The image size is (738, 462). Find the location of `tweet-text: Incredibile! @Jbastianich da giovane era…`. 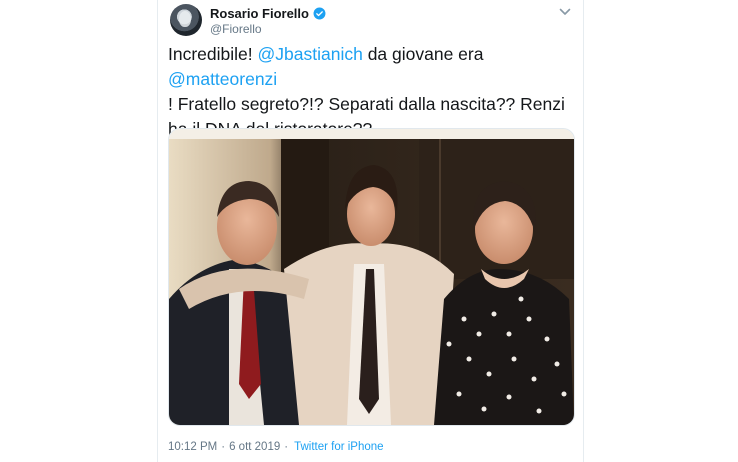

tweet-text: Incredibile! @Jbastianich da giovane era… is located at coordinates (372, 92).